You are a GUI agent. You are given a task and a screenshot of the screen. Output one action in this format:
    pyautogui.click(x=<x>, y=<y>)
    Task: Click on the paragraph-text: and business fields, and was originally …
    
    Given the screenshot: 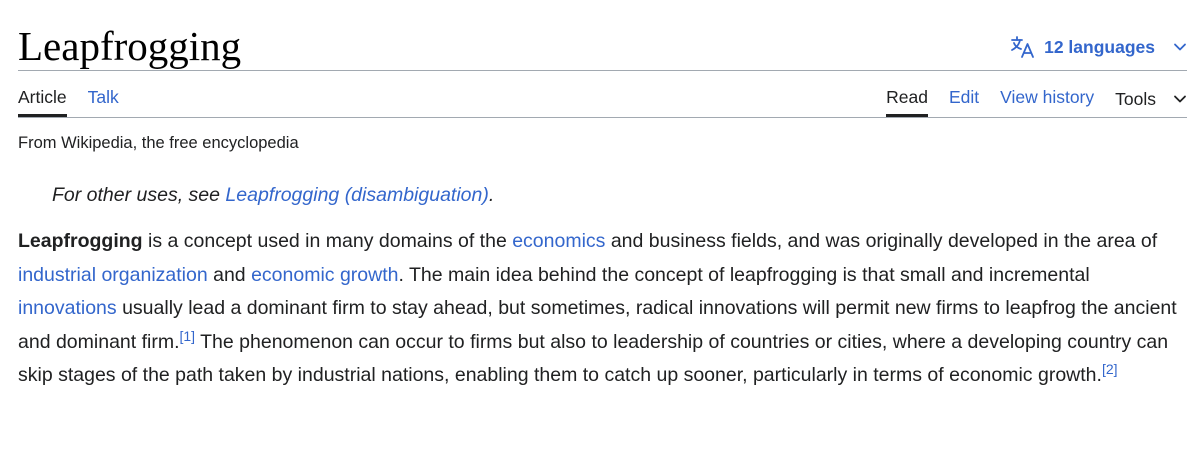 What is the action you would take?
    pyautogui.click(x=881, y=241)
    